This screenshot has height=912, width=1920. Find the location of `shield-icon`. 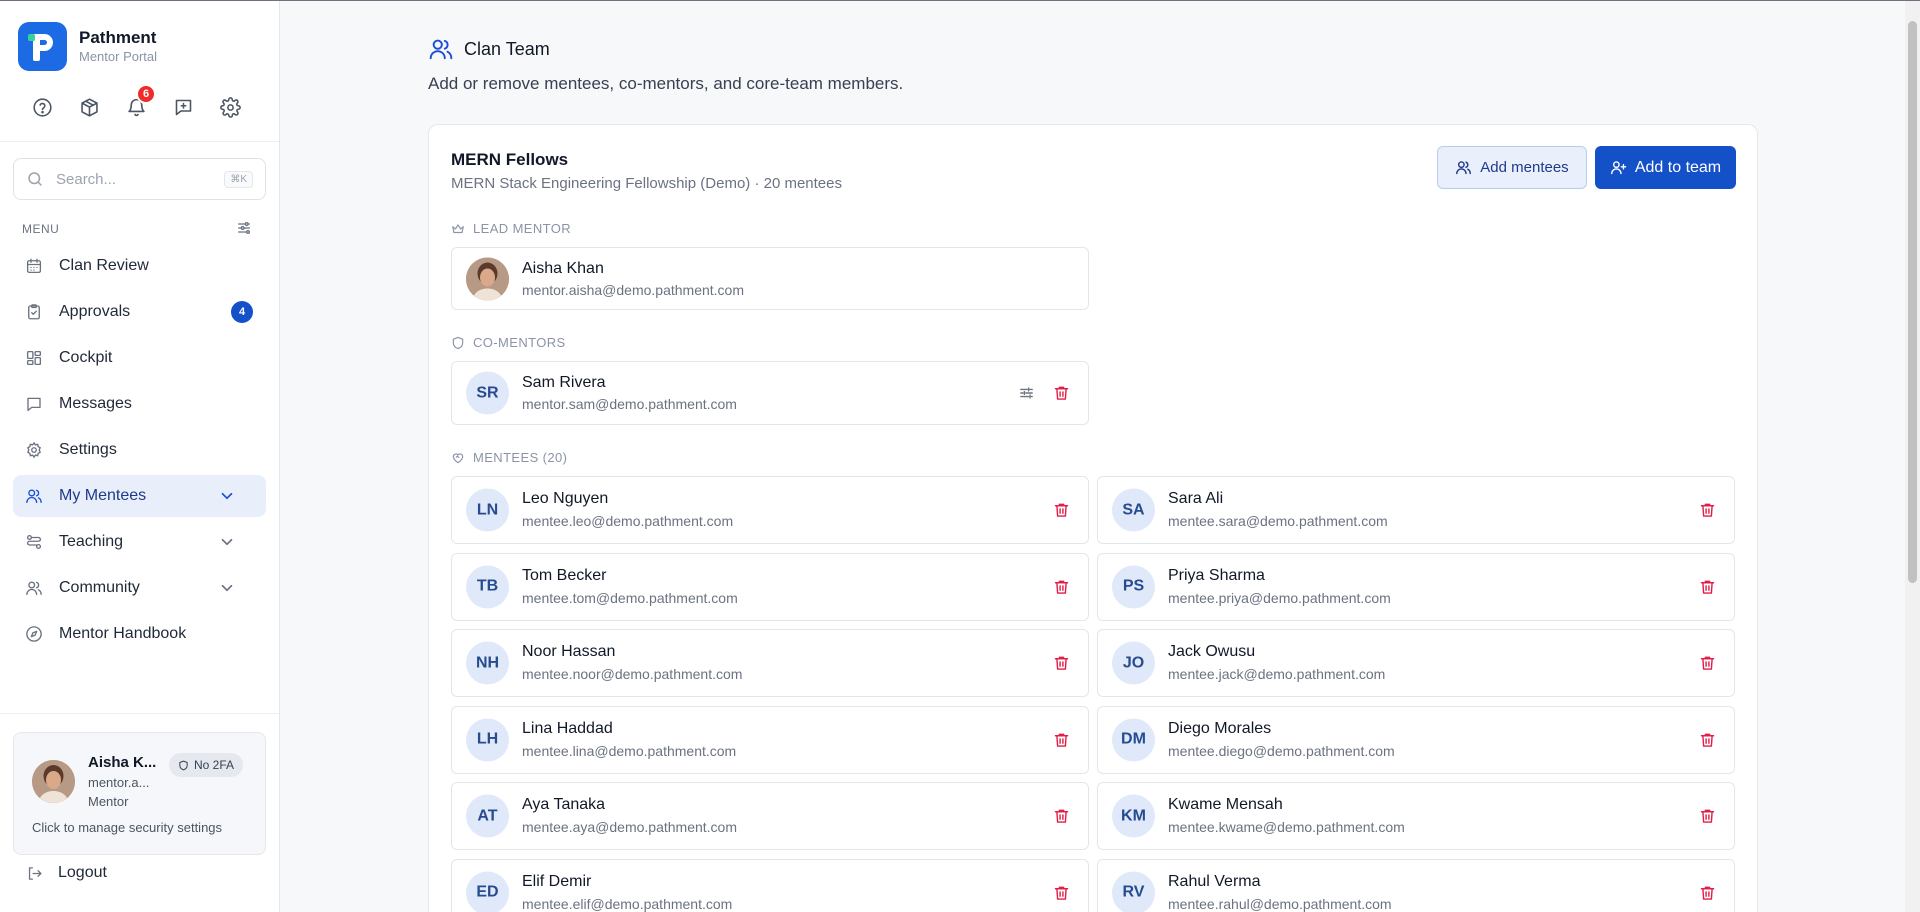

shield-icon is located at coordinates (458, 342).